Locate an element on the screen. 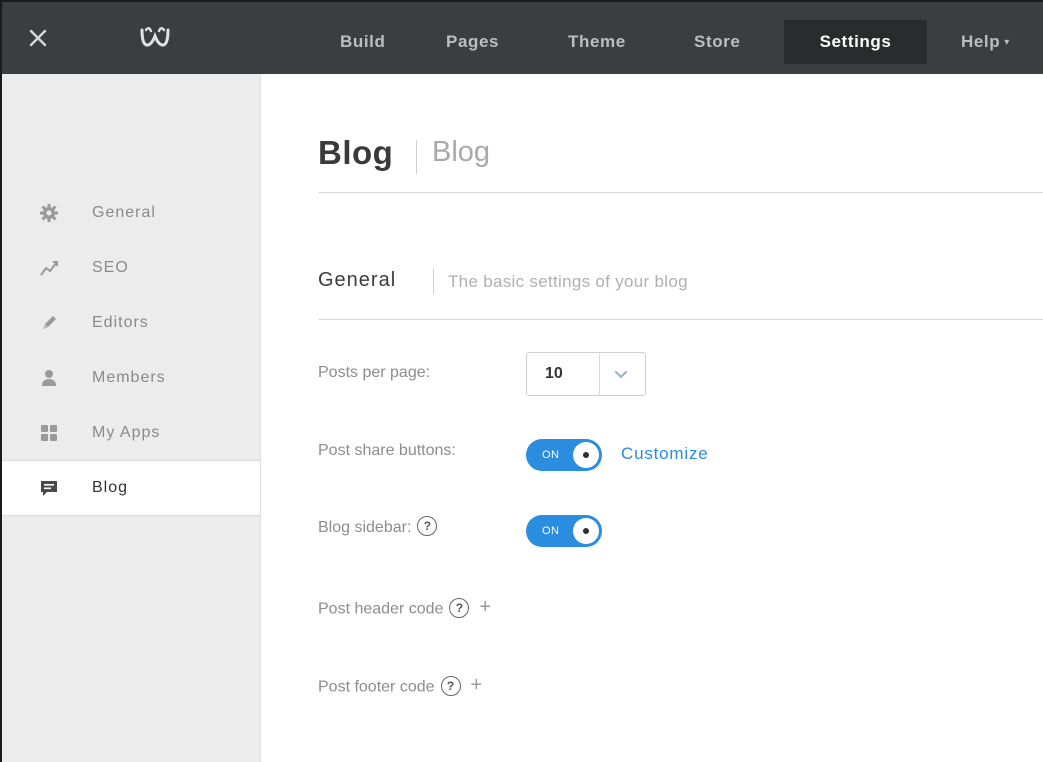  sidebar-item-general: General is located at coordinates (131, 213).